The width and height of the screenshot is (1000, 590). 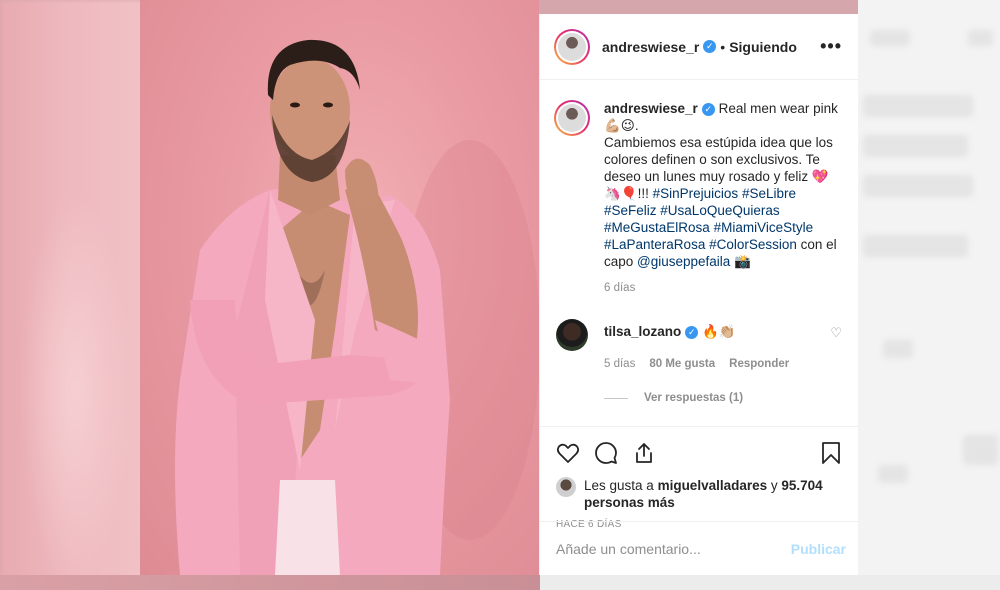 I want to click on caption-time: 6 días, so click(x=722, y=288).